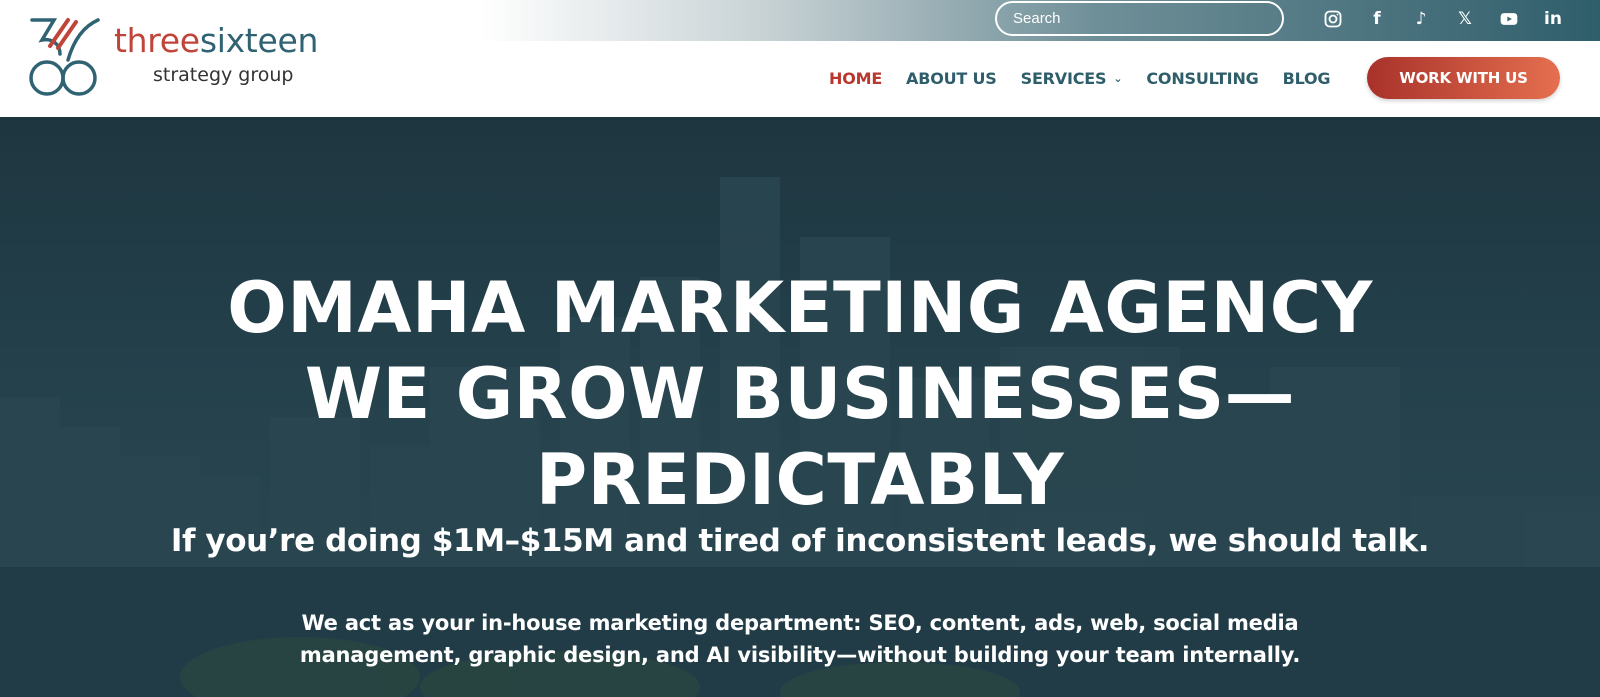  What do you see at coordinates (1377, 19) in the screenshot?
I see `facebook-icon: f` at bounding box center [1377, 19].